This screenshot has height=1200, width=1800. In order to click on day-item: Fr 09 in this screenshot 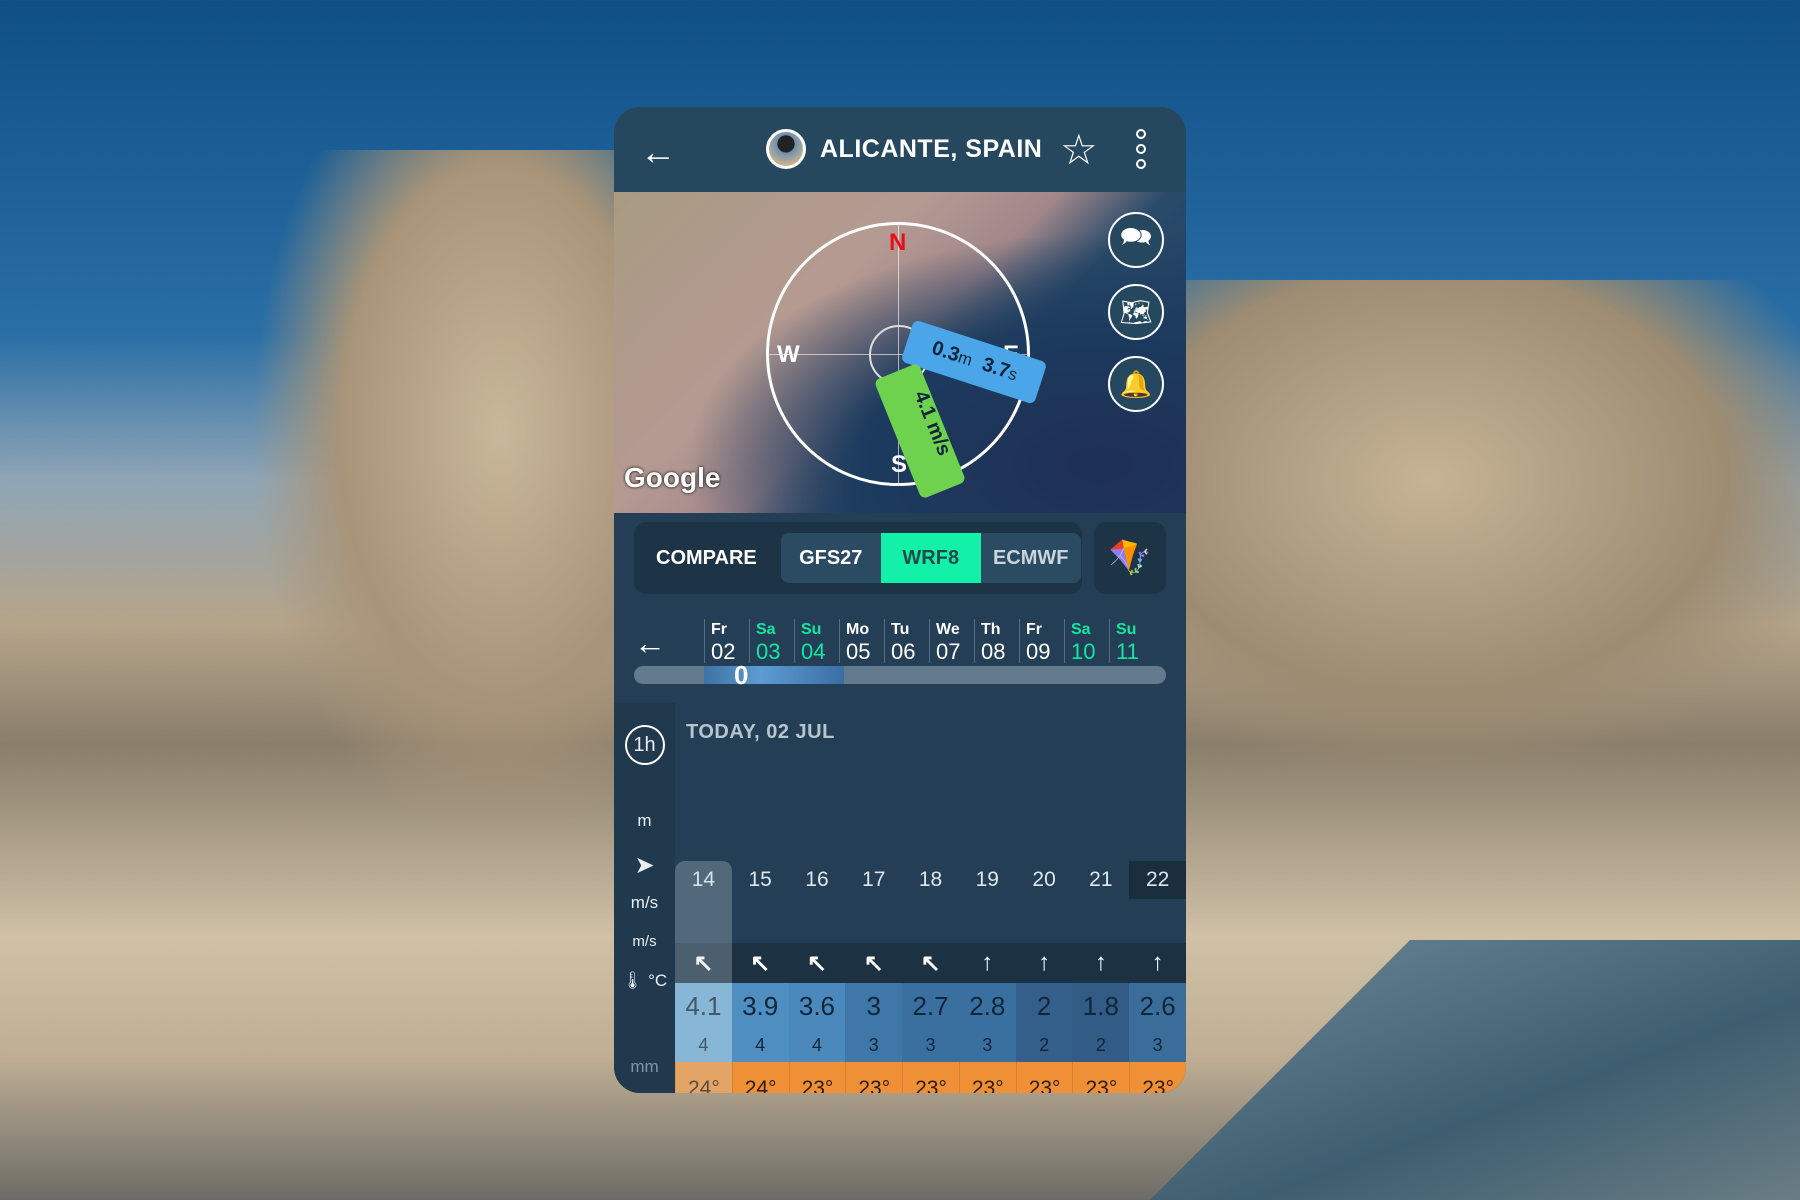, I will do `click(1034, 641)`.